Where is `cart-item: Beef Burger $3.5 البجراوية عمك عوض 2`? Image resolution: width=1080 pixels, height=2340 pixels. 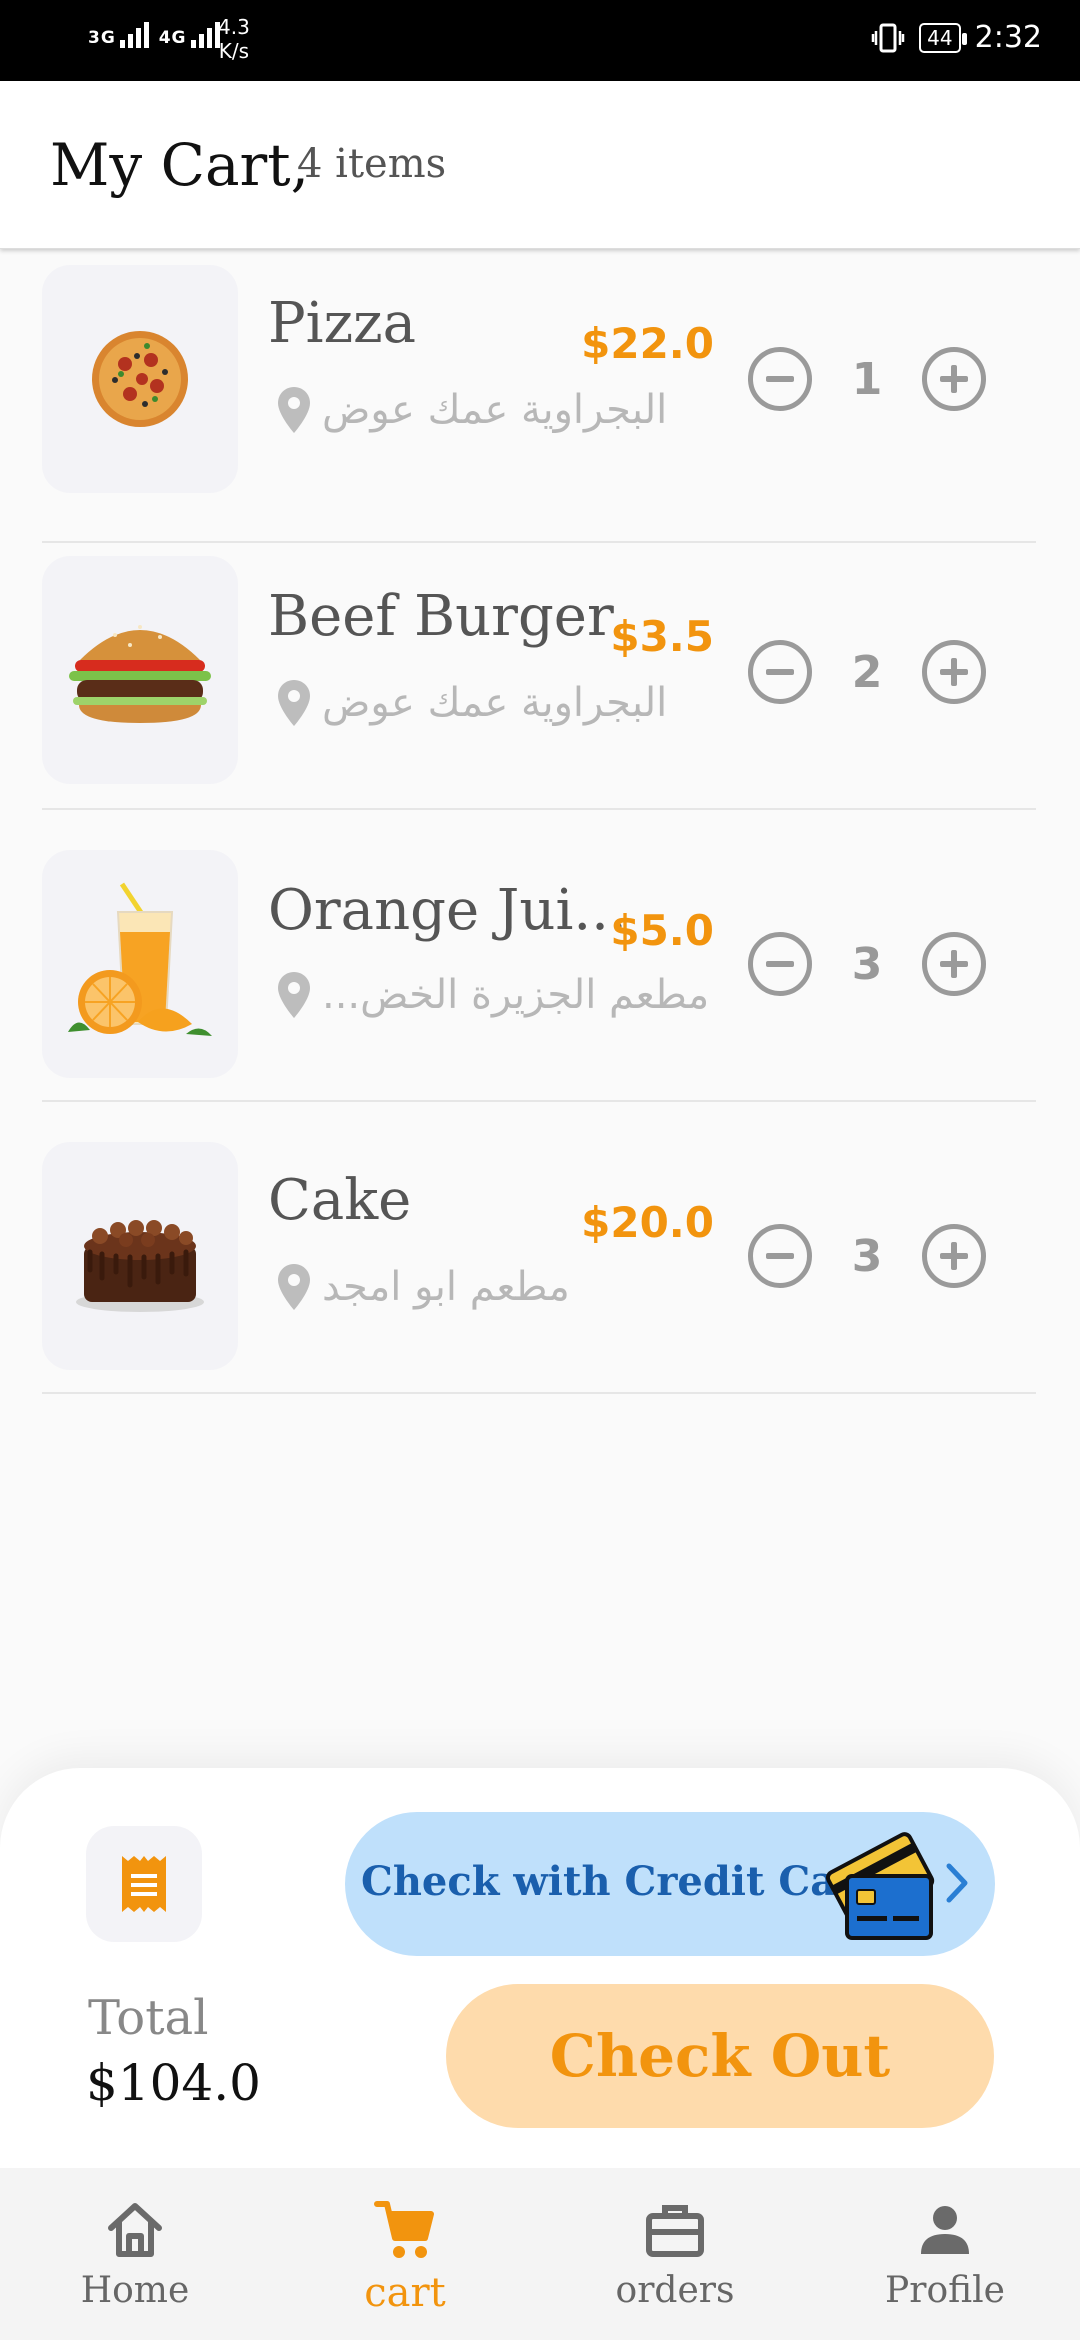
cart-item: Beef Burger $3.5 البجراوية عمك عوض 2 is located at coordinates (539, 664).